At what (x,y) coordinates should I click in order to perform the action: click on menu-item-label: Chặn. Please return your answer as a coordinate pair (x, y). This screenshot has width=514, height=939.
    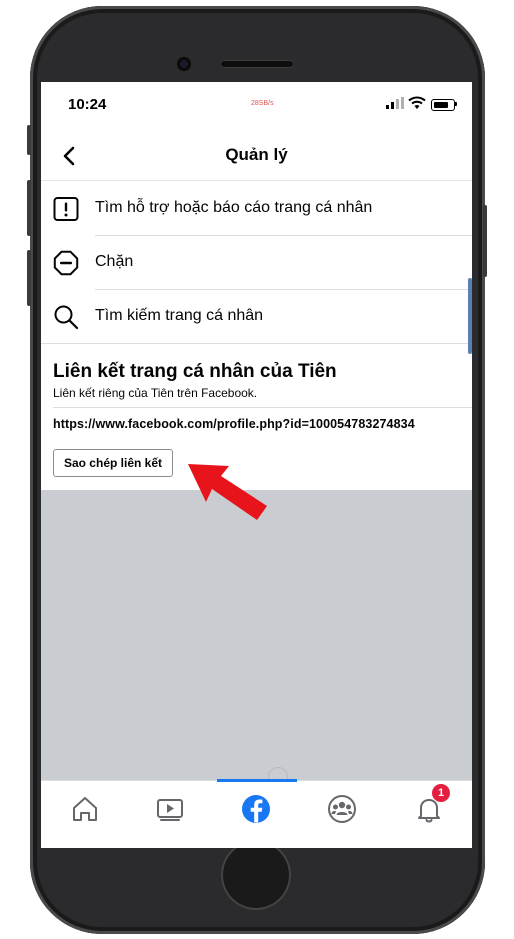
    Looking at the image, I should click on (114, 261).